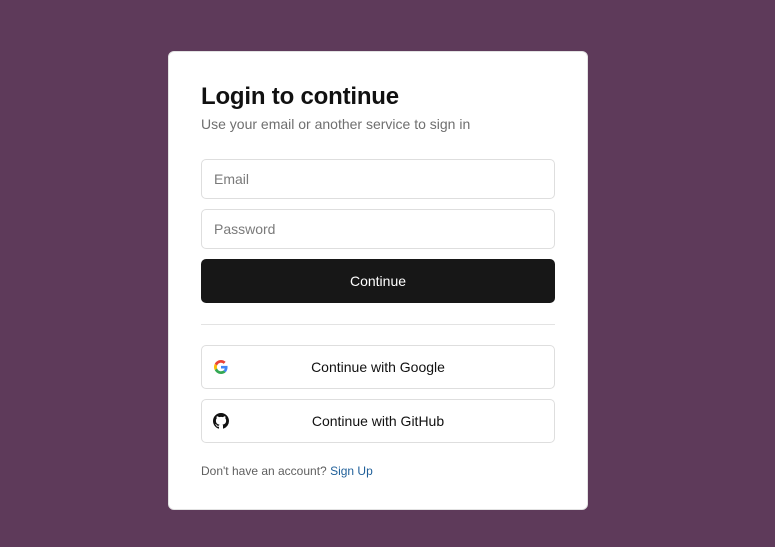 The image size is (775, 547). I want to click on continue-with-google-button: Continue with Google, so click(378, 367).